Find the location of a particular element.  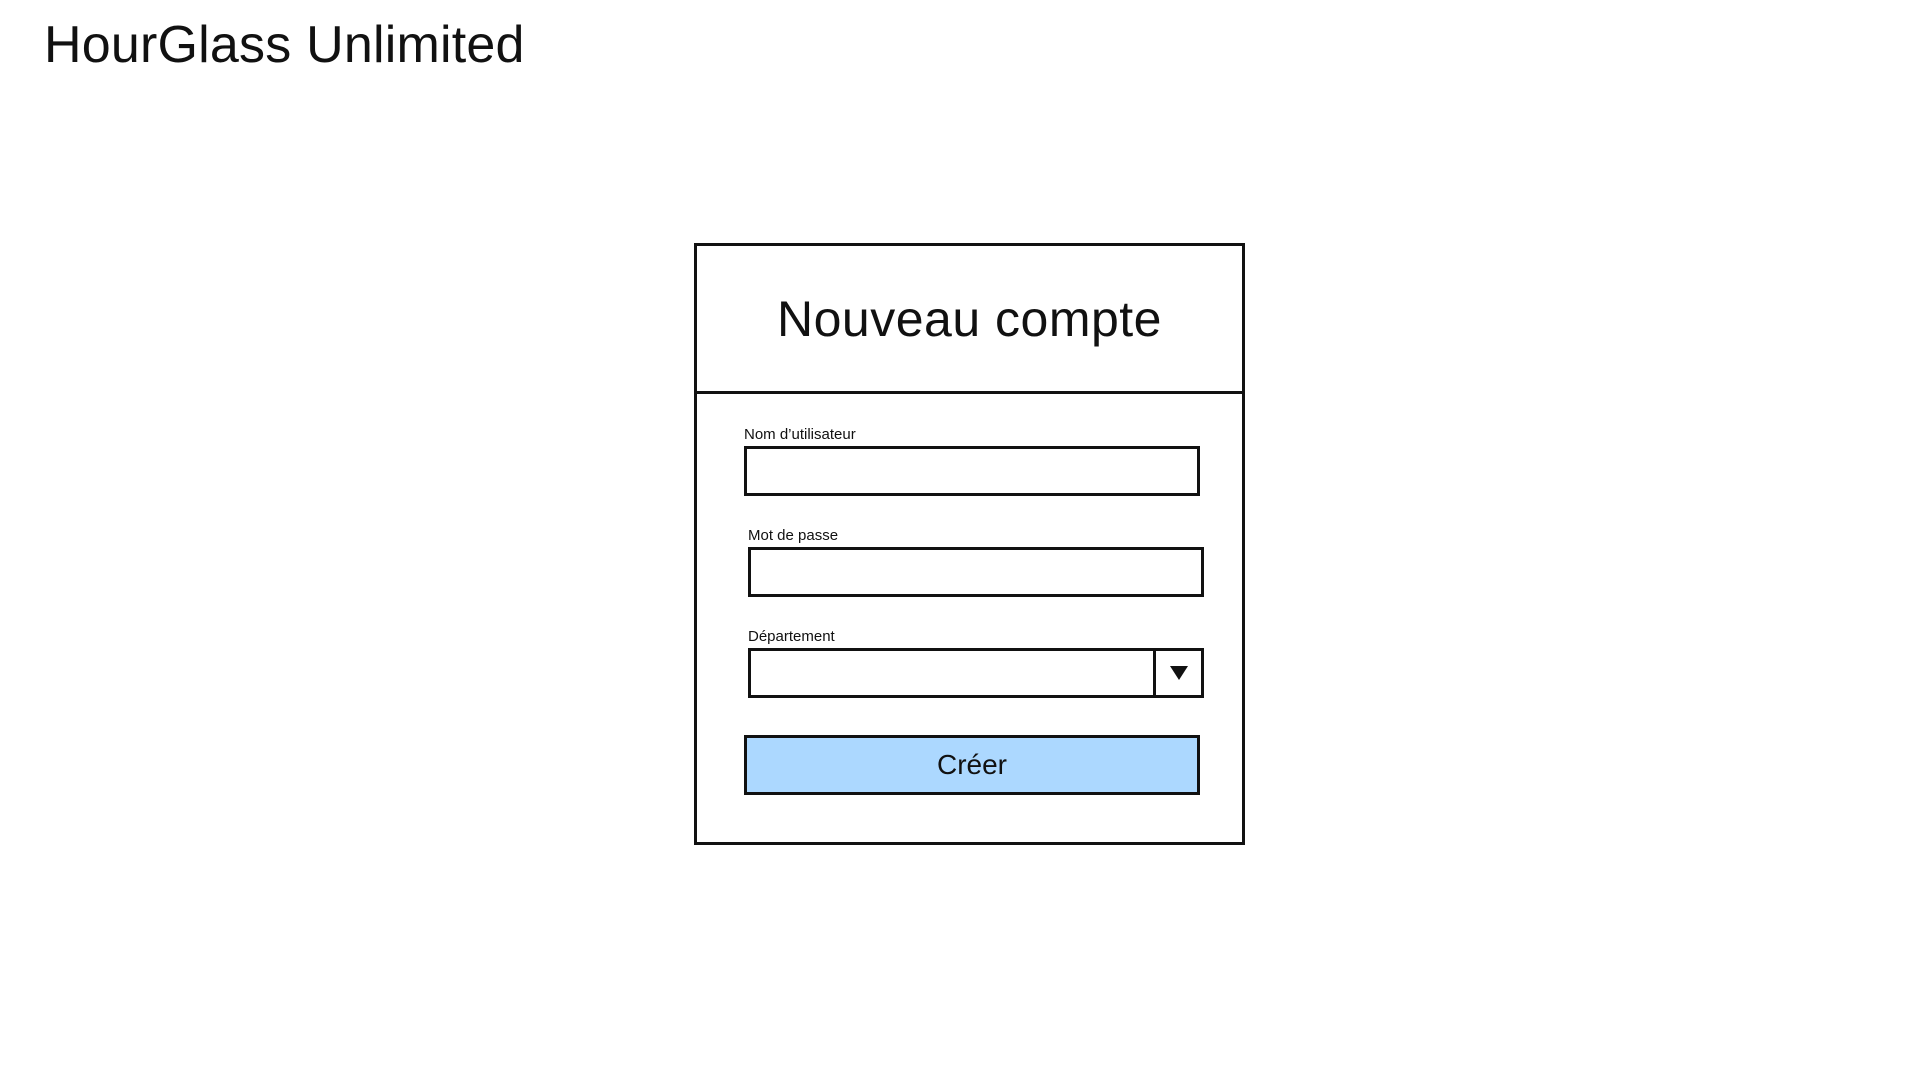

username-field-group: Nom d’utilisateur is located at coordinates (972, 461).